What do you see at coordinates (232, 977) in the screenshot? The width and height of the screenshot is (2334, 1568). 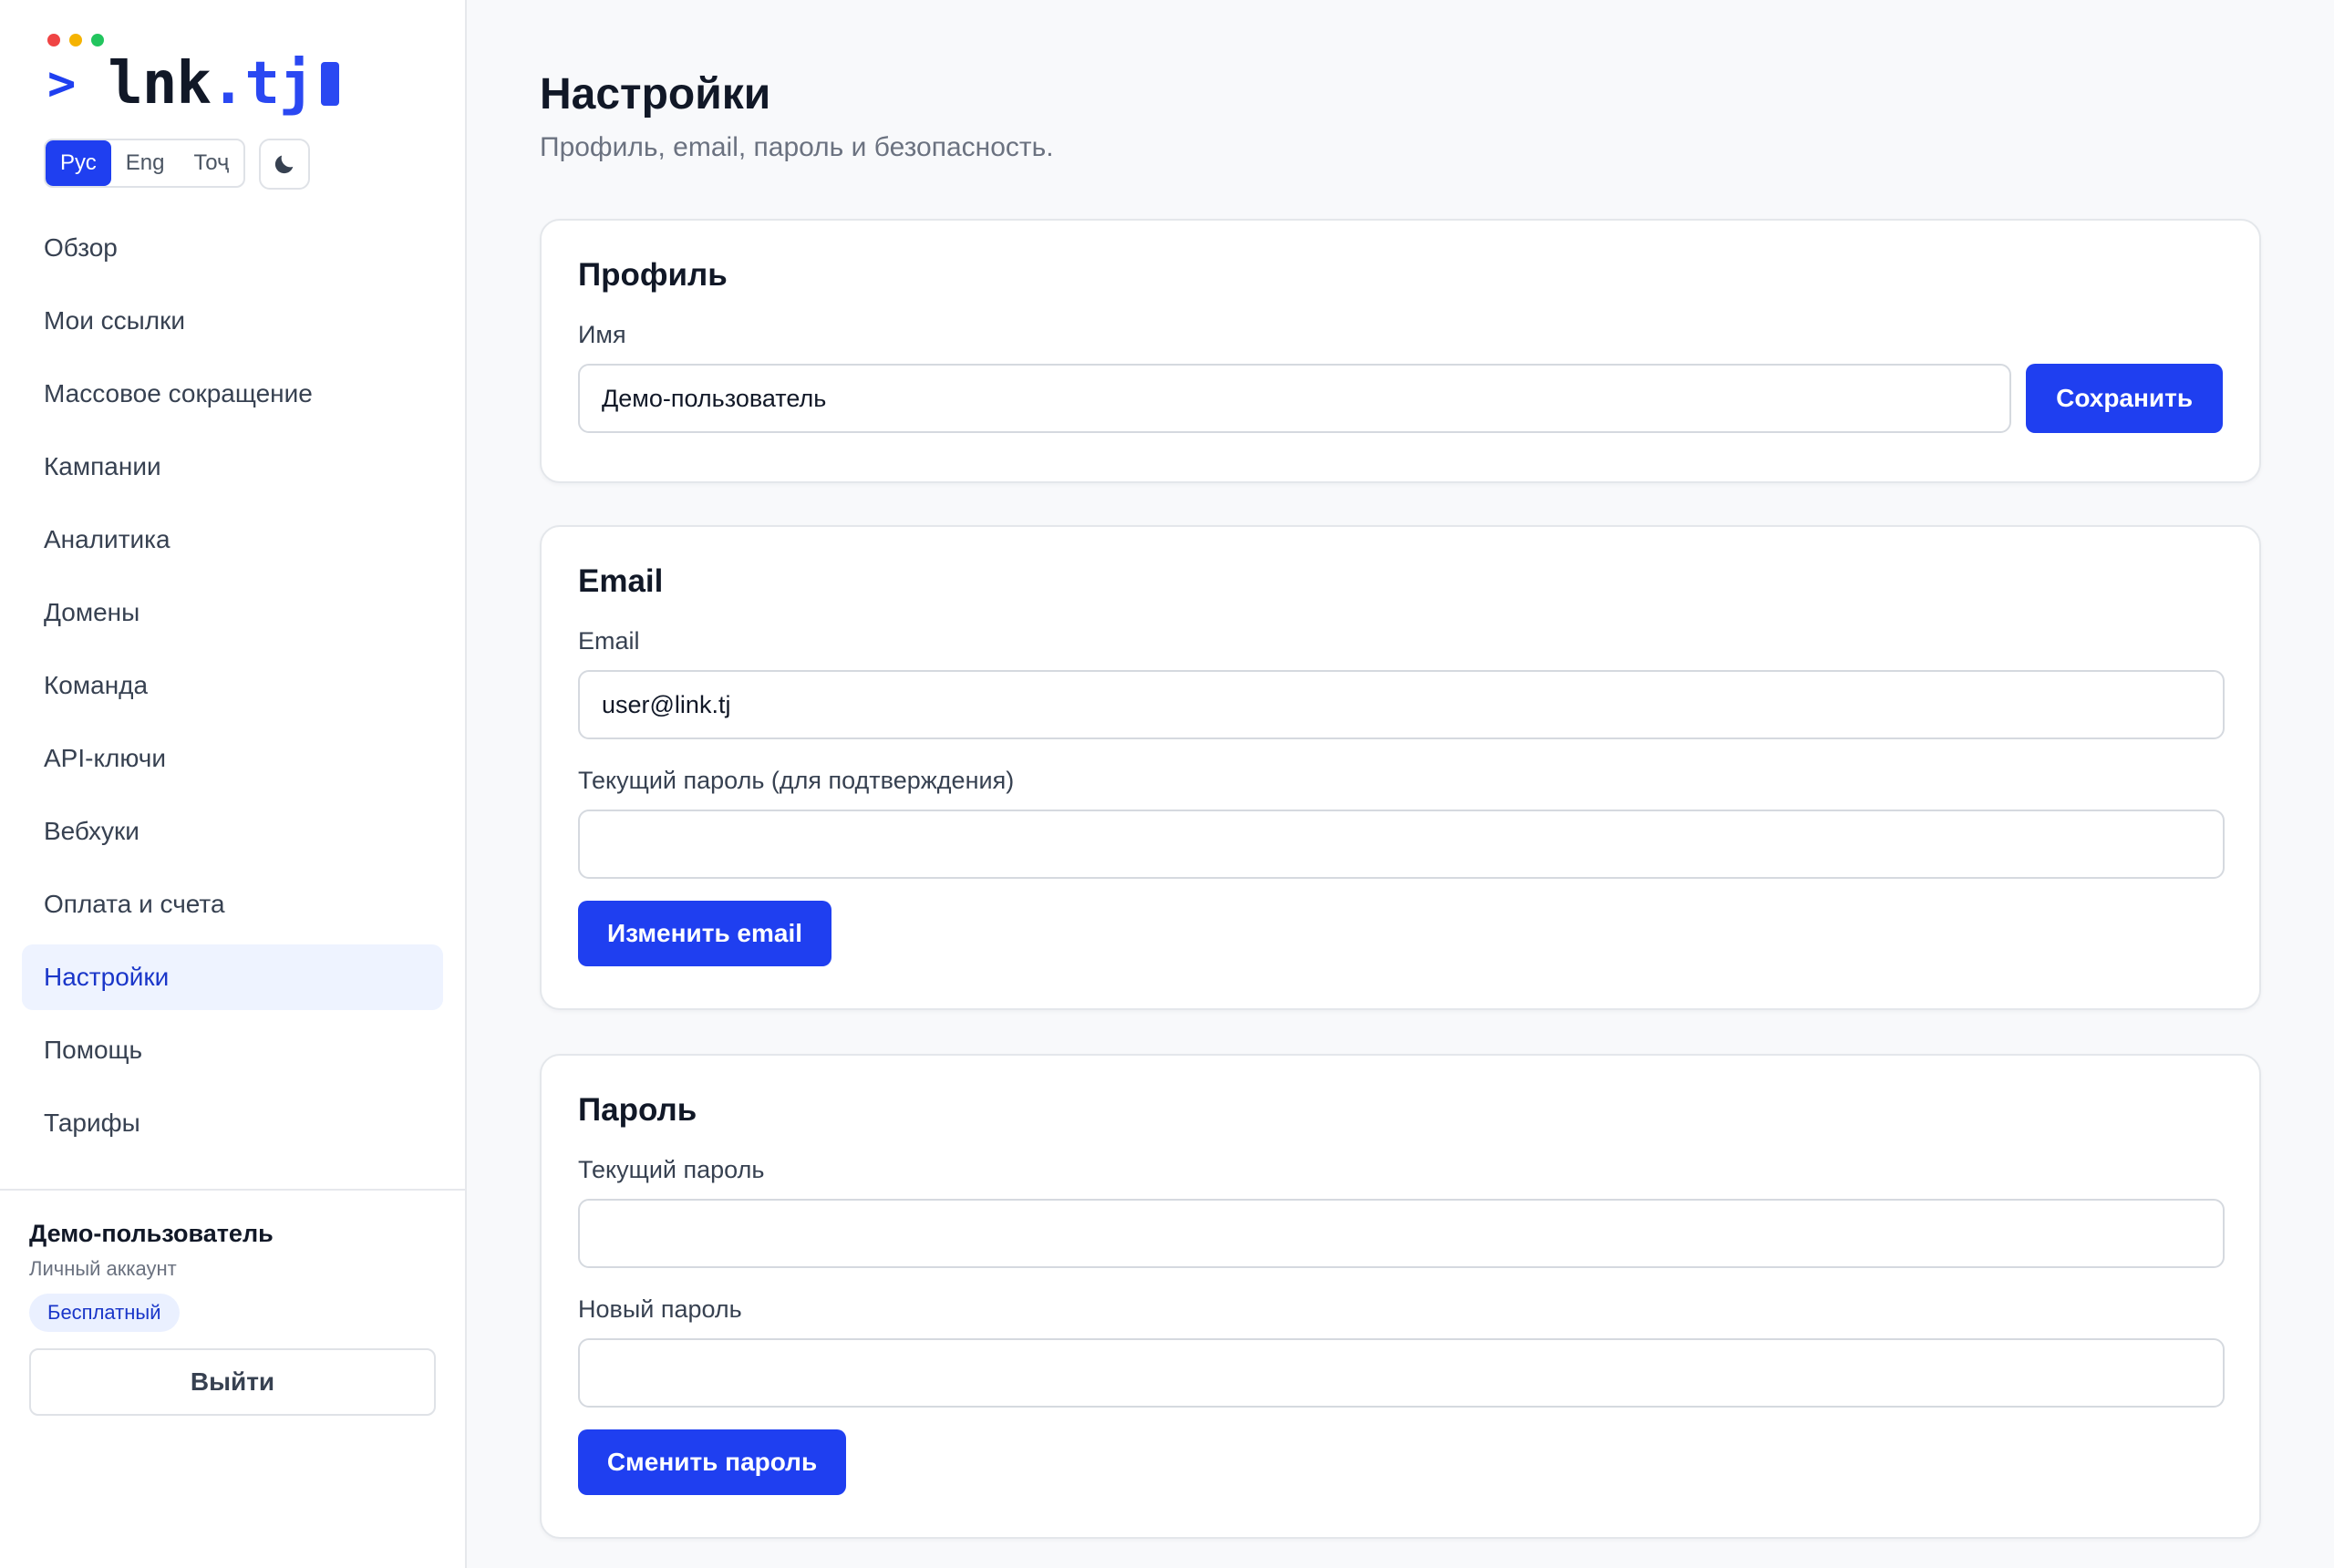 I see `sidebar-item-settings: Настройки` at bounding box center [232, 977].